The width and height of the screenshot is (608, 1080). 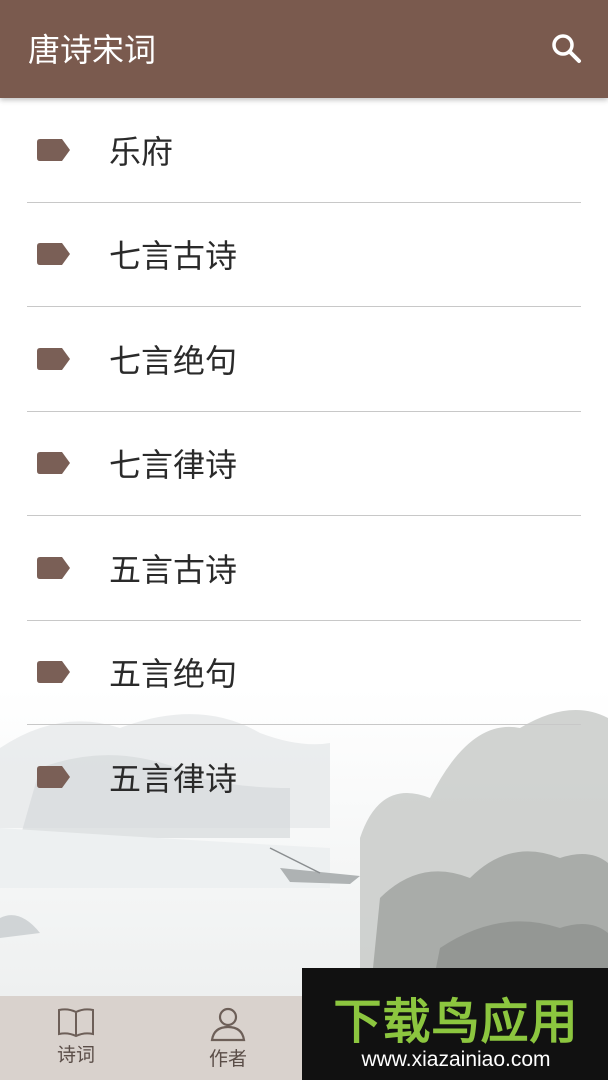 What do you see at coordinates (304, 673) in the screenshot?
I see `category-item: 五言绝句` at bounding box center [304, 673].